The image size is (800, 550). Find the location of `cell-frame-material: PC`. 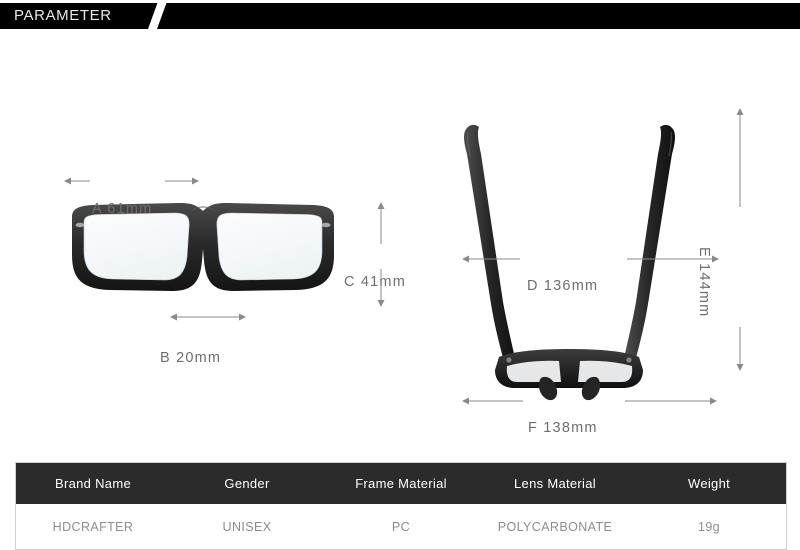

cell-frame-material: PC is located at coordinates (401, 526).